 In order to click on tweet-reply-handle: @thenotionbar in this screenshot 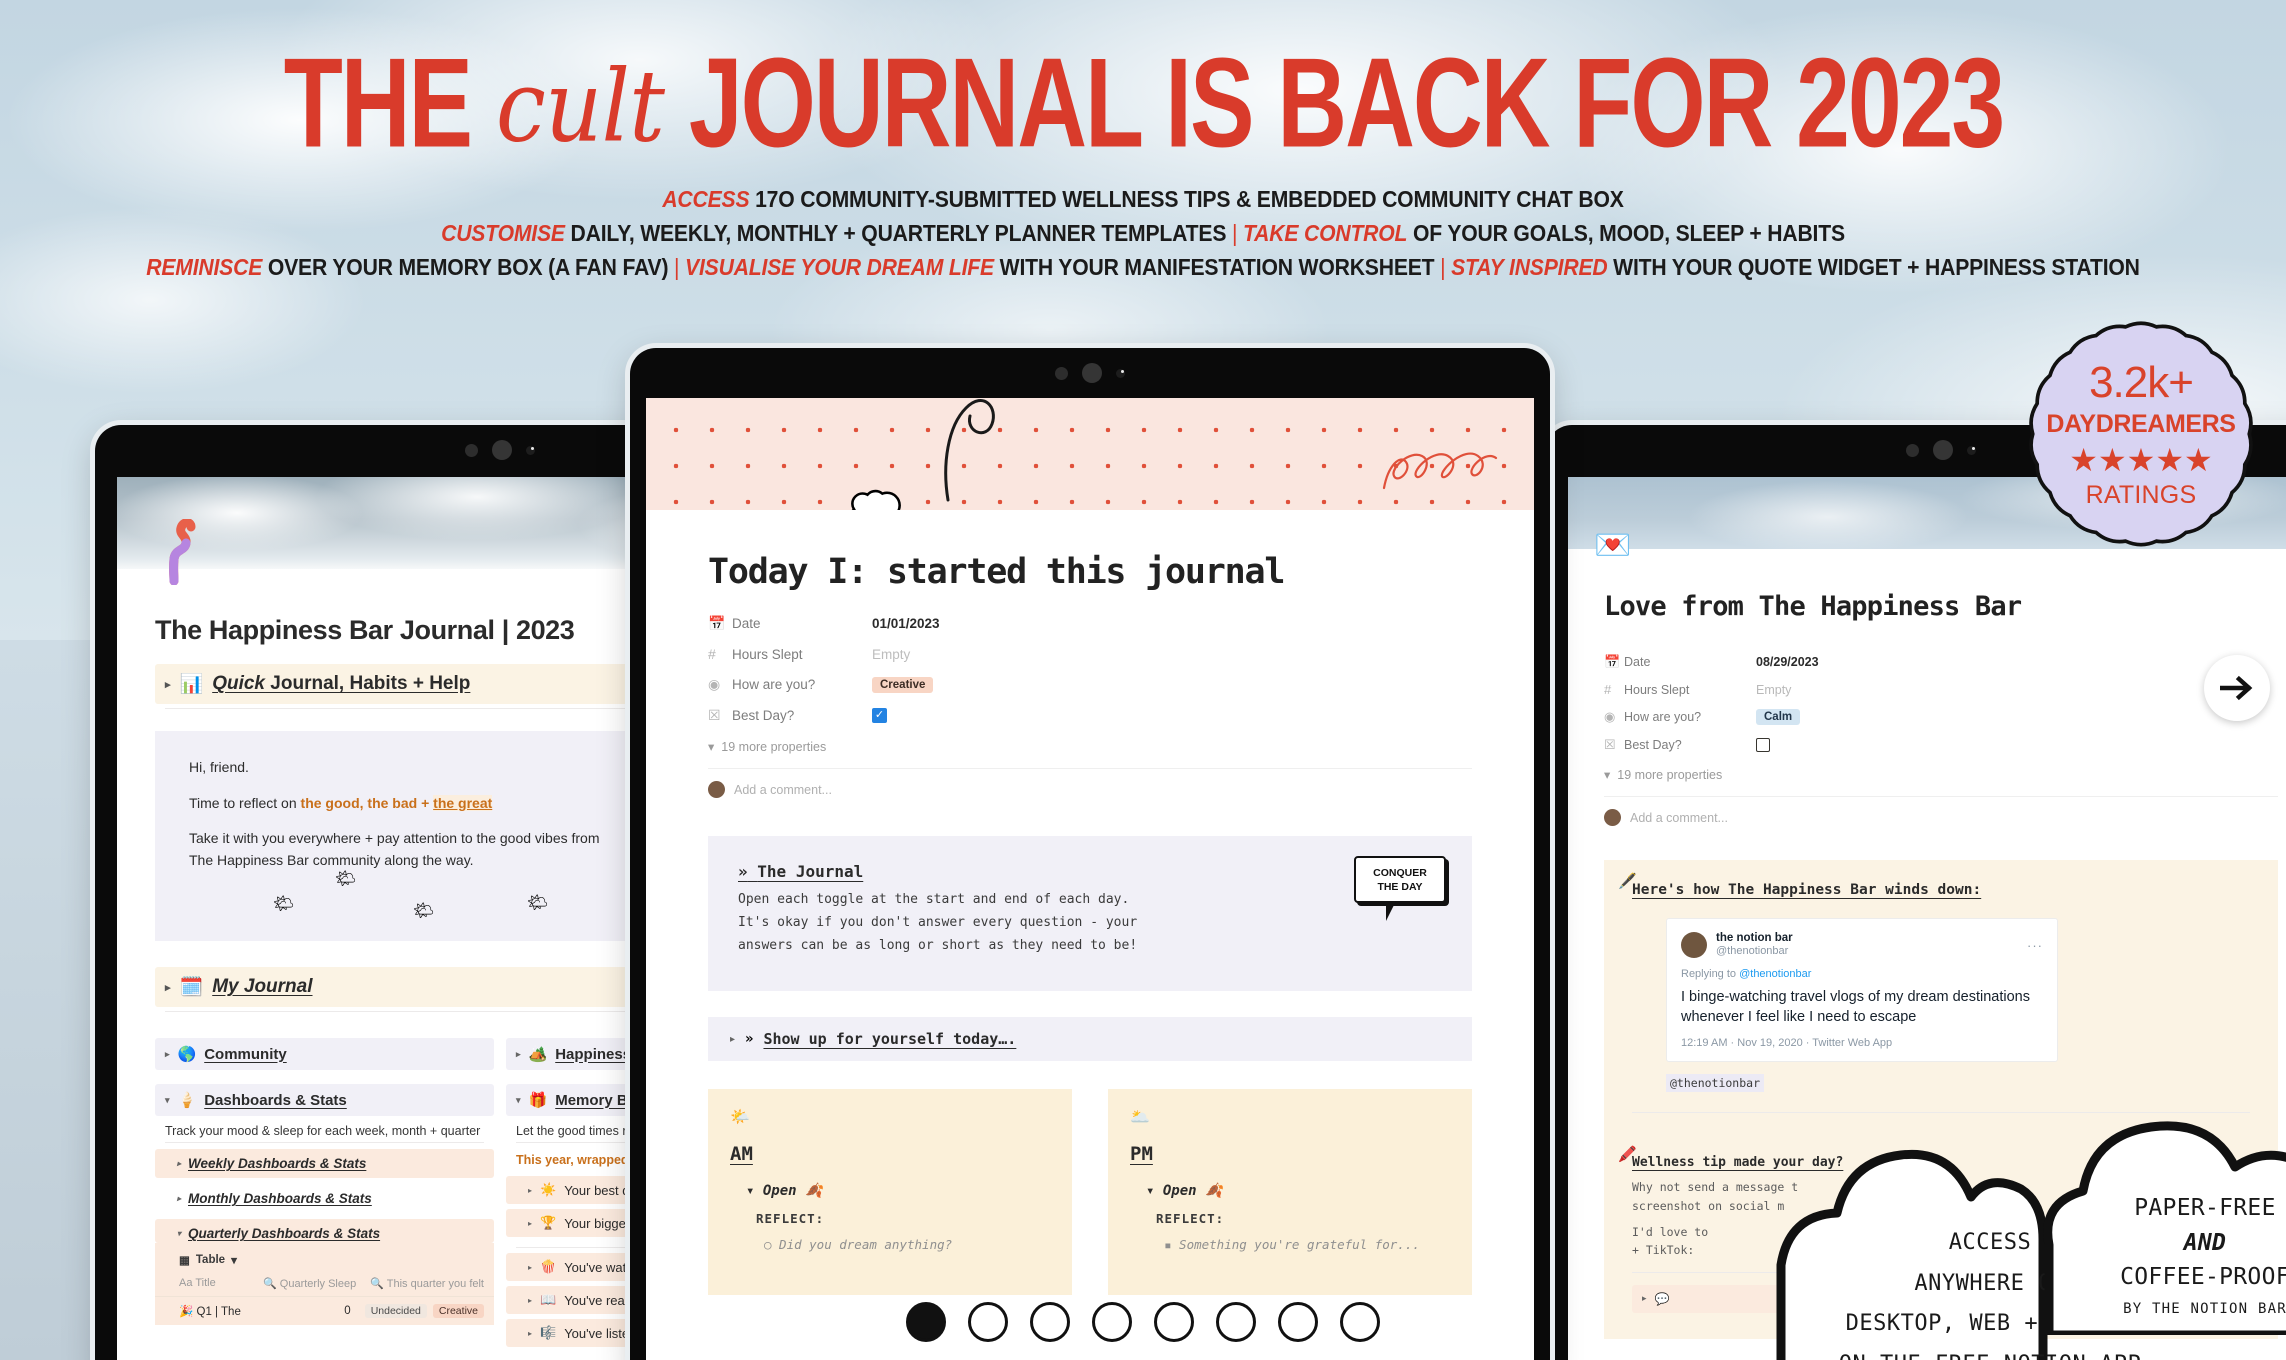, I will do `click(1775, 974)`.